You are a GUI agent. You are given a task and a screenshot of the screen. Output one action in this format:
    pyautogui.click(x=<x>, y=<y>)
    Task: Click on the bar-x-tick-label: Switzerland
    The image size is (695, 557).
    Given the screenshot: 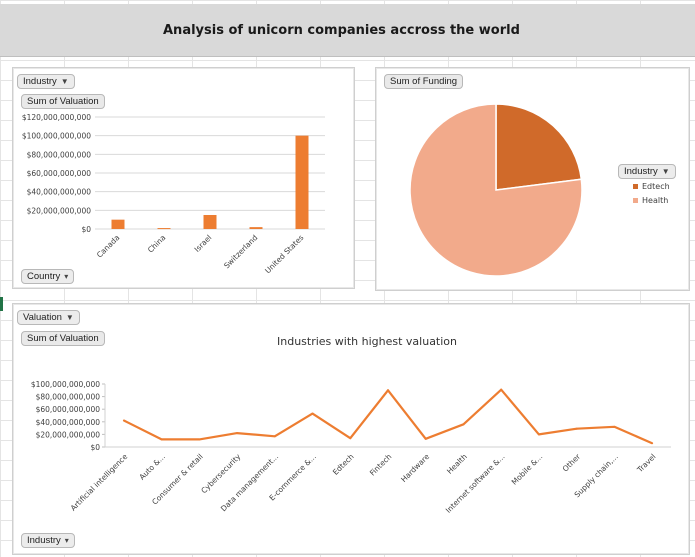 What is the action you would take?
    pyautogui.click(x=240, y=251)
    